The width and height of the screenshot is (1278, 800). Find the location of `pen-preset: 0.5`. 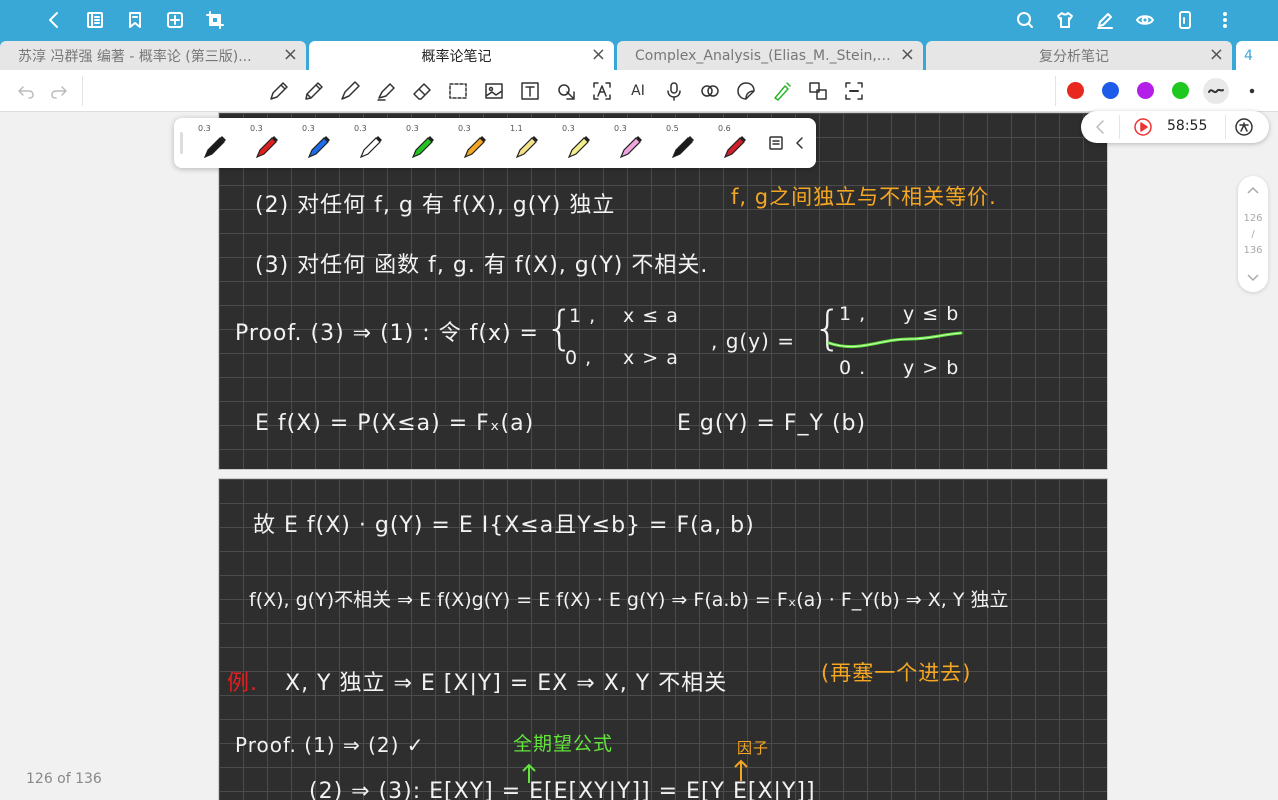

pen-preset: 0.5 is located at coordinates (681, 143).